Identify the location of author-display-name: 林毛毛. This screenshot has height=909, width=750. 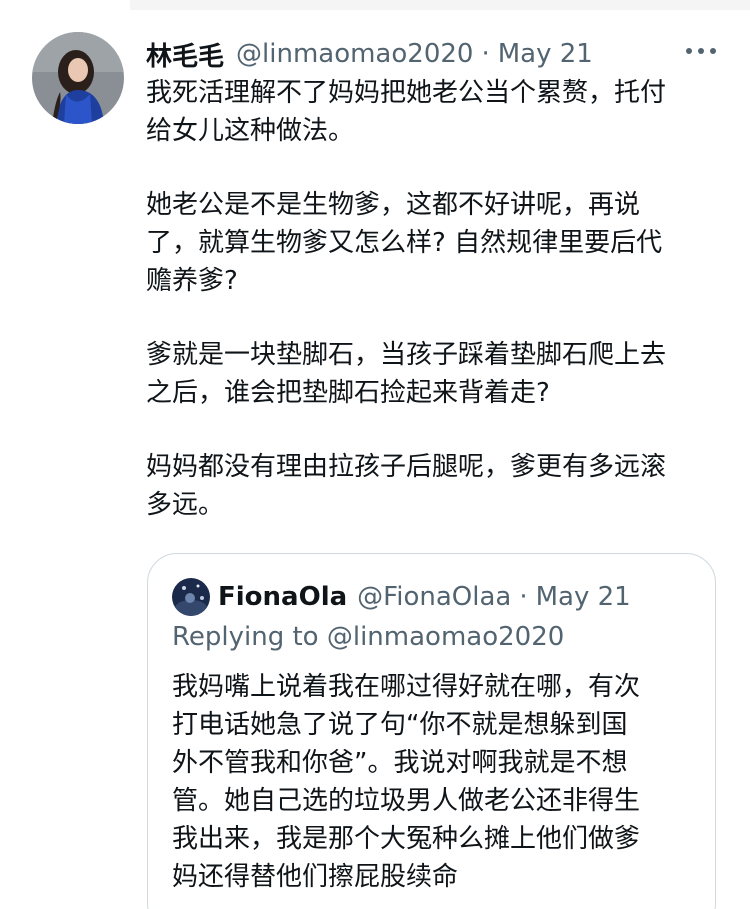
(185, 54).